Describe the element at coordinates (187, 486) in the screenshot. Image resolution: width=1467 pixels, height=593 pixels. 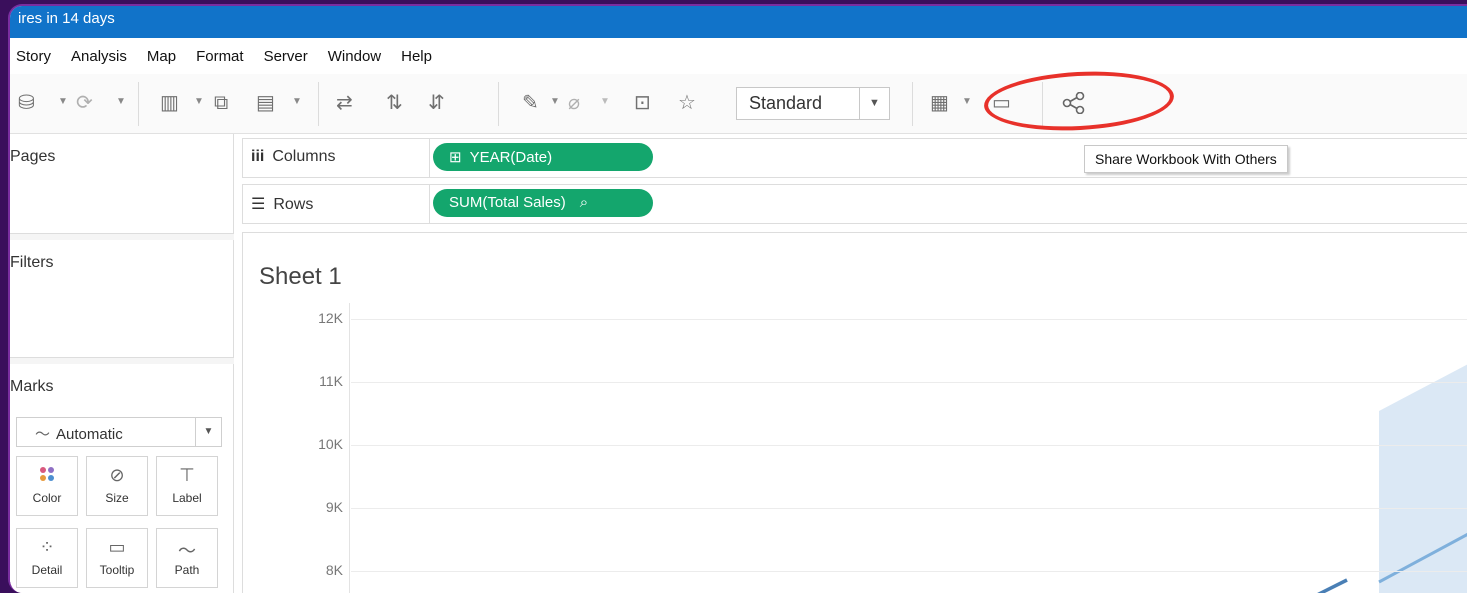
I see `label-button: ⊤ Label` at that location.